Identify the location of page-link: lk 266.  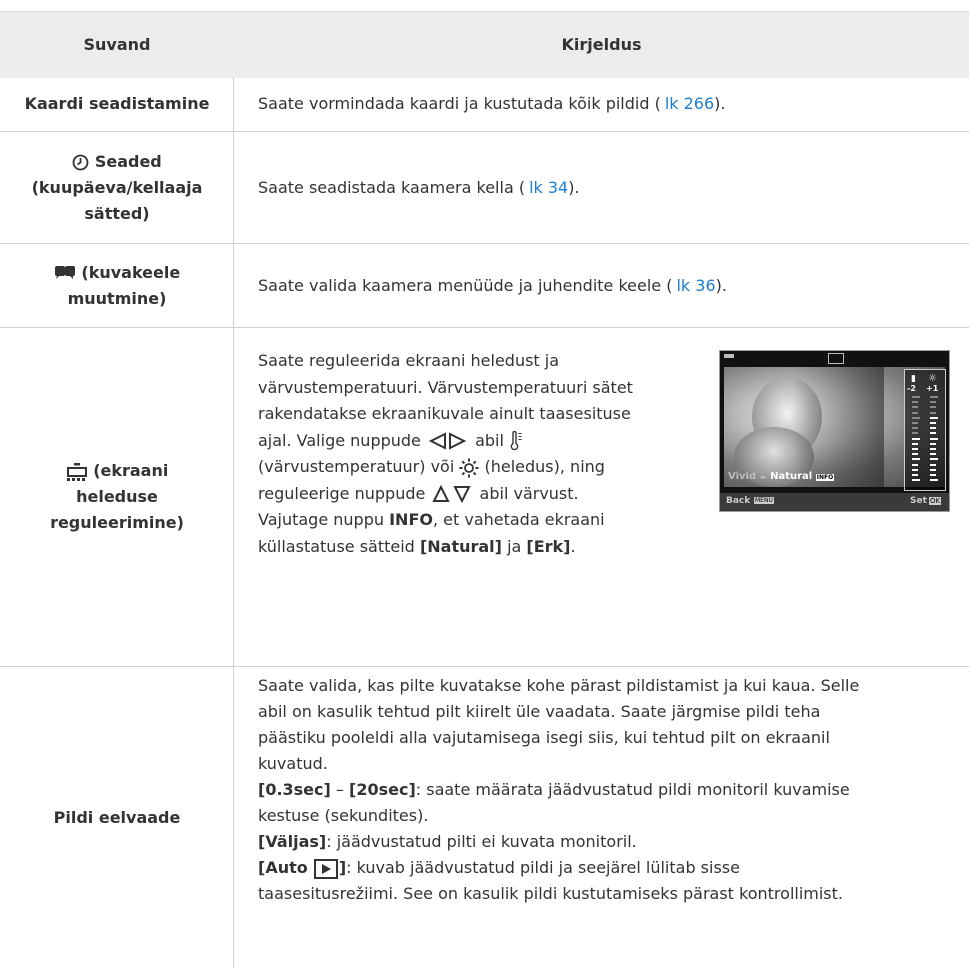
(689, 103).